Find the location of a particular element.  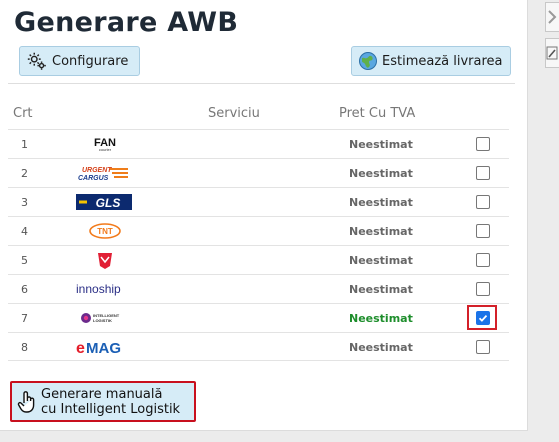

table-row: 5 Neestimat is located at coordinates (258, 259).